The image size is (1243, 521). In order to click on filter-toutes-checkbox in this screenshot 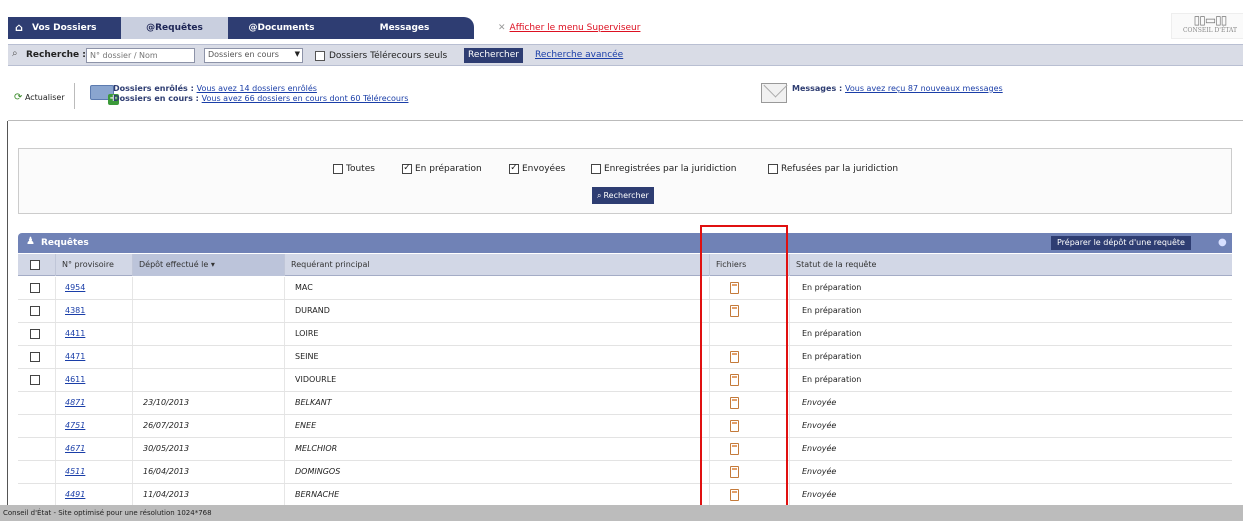, I will do `click(338, 169)`.